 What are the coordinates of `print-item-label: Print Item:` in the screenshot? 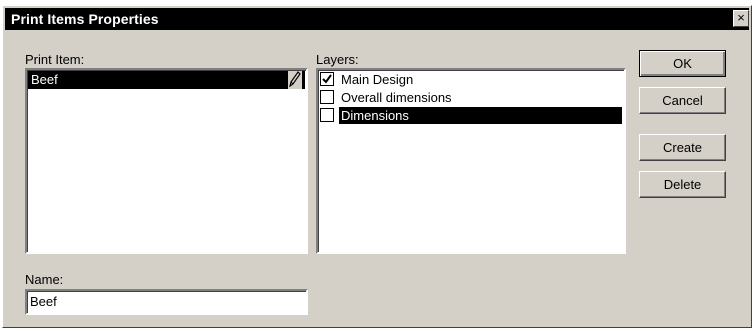 It's located at (55, 59).